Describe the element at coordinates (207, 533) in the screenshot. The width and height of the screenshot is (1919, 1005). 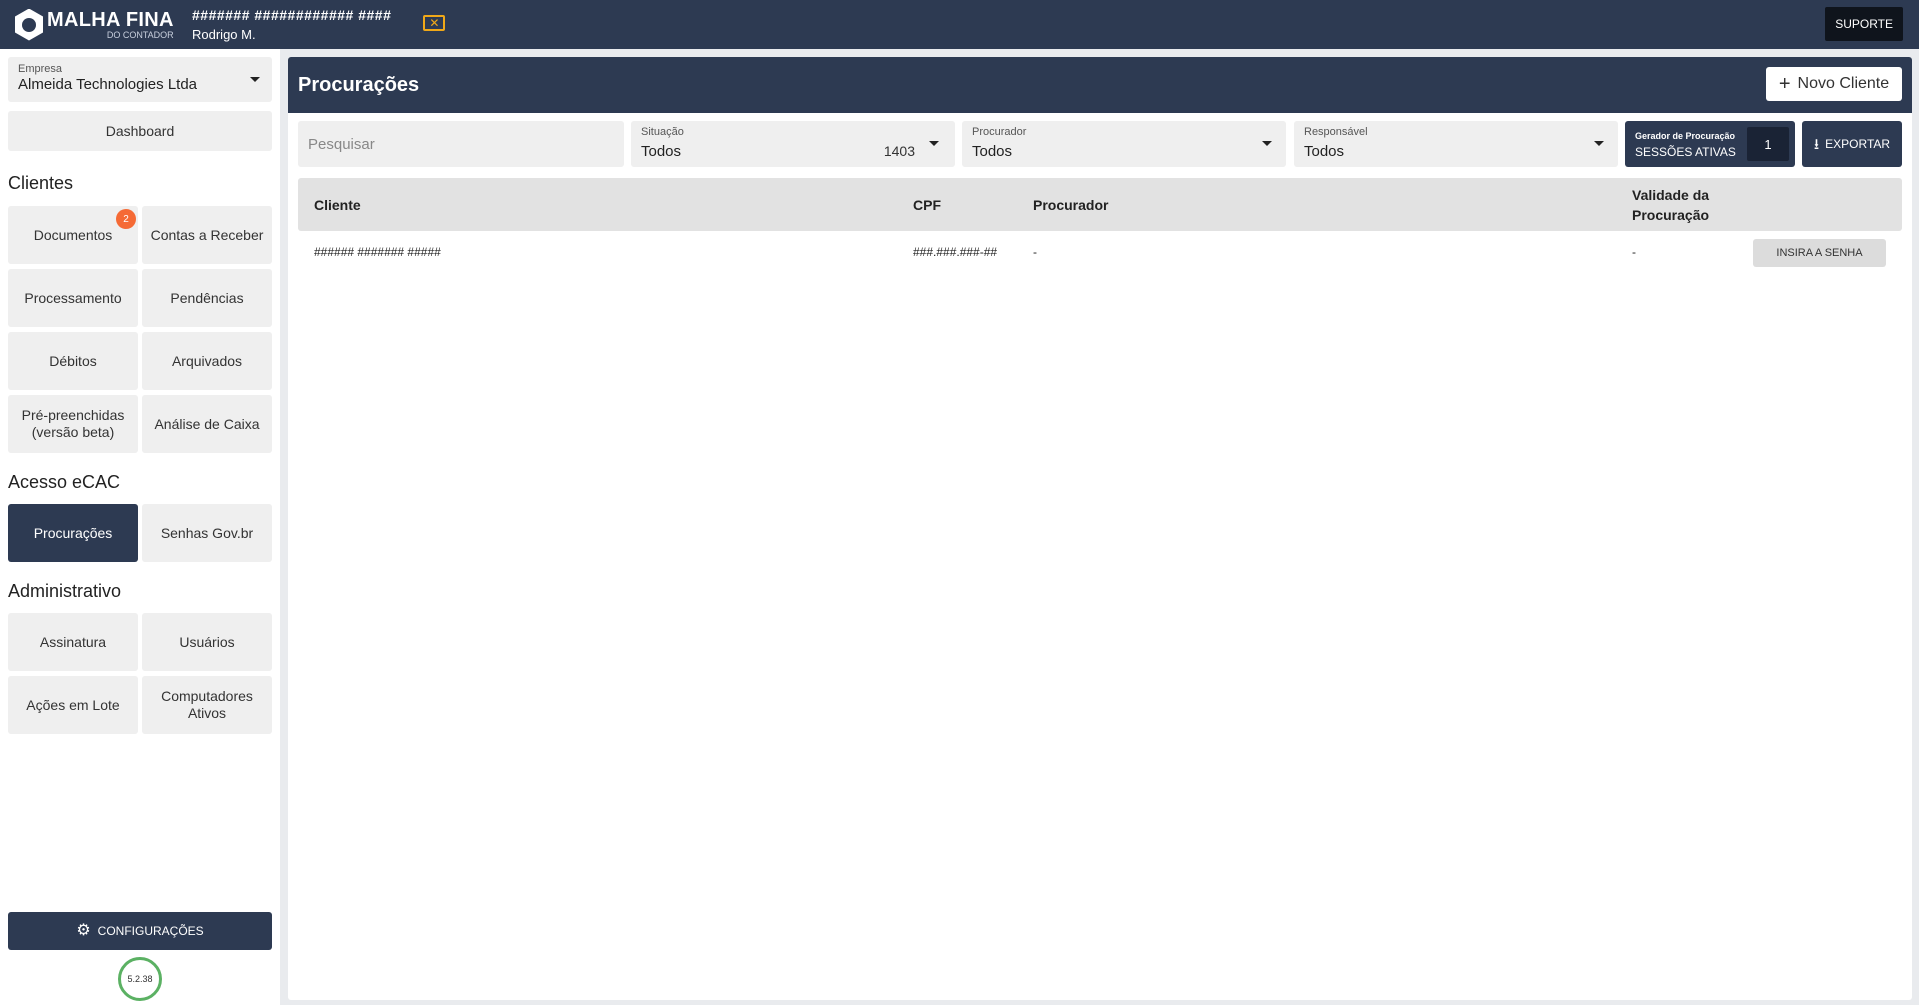
I see `sidebar-item-senhas-gov: Senhas Gov.br` at that location.